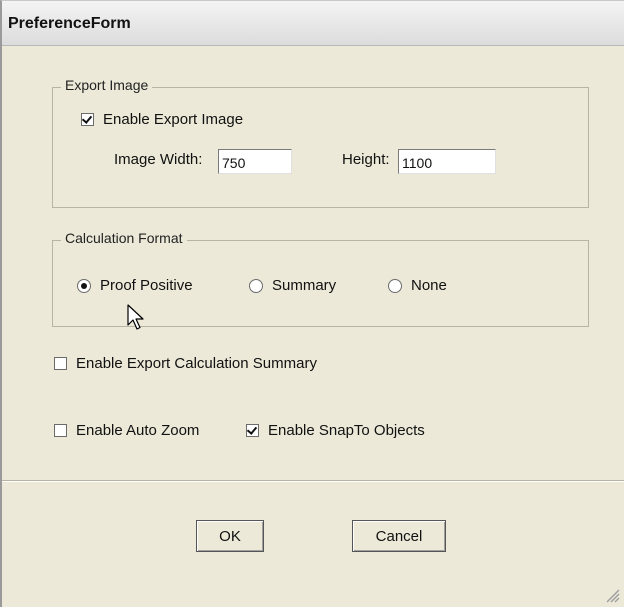 The height and width of the screenshot is (607, 624). What do you see at coordinates (146, 285) in the screenshot?
I see `radio-proof-positive-label: Proof Positive` at bounding box center [146, 285].